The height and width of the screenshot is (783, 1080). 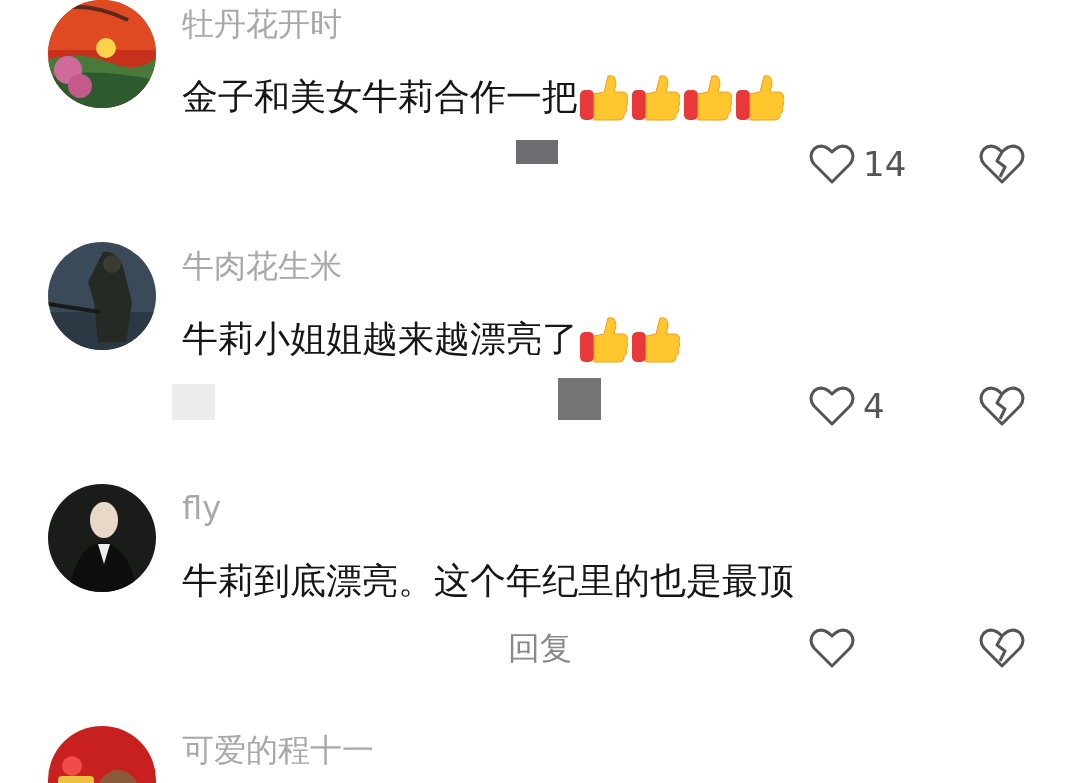 I want to click on reply-link: 回复, so click(x=540, y=648).